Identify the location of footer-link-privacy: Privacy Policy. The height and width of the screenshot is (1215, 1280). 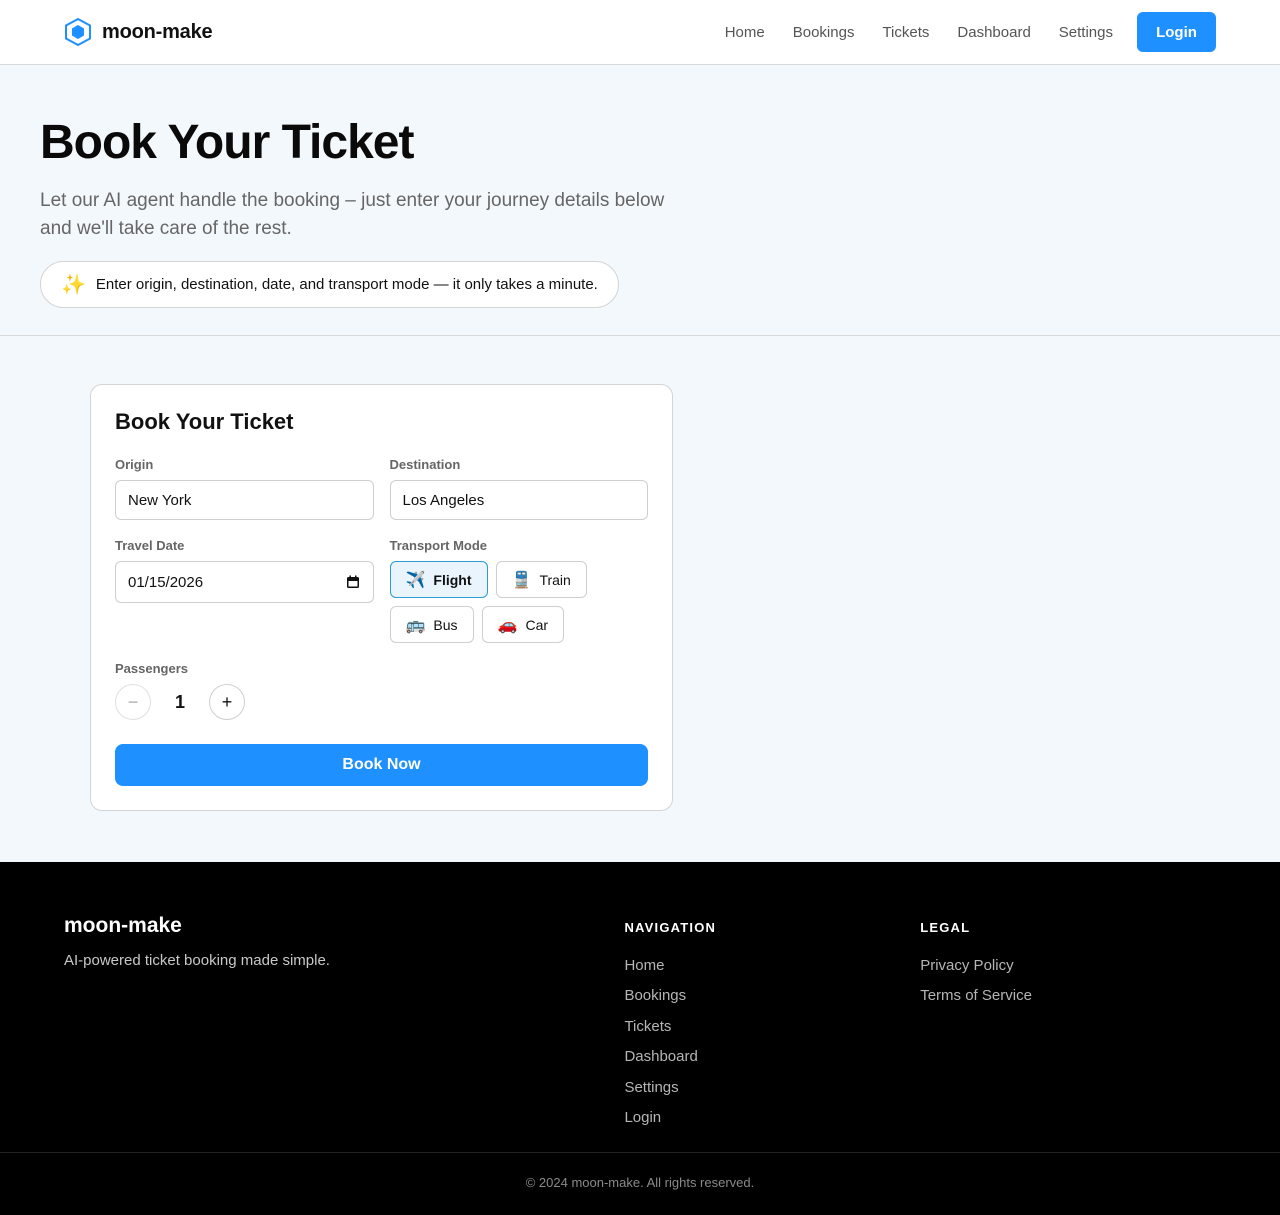
(1068, 966).